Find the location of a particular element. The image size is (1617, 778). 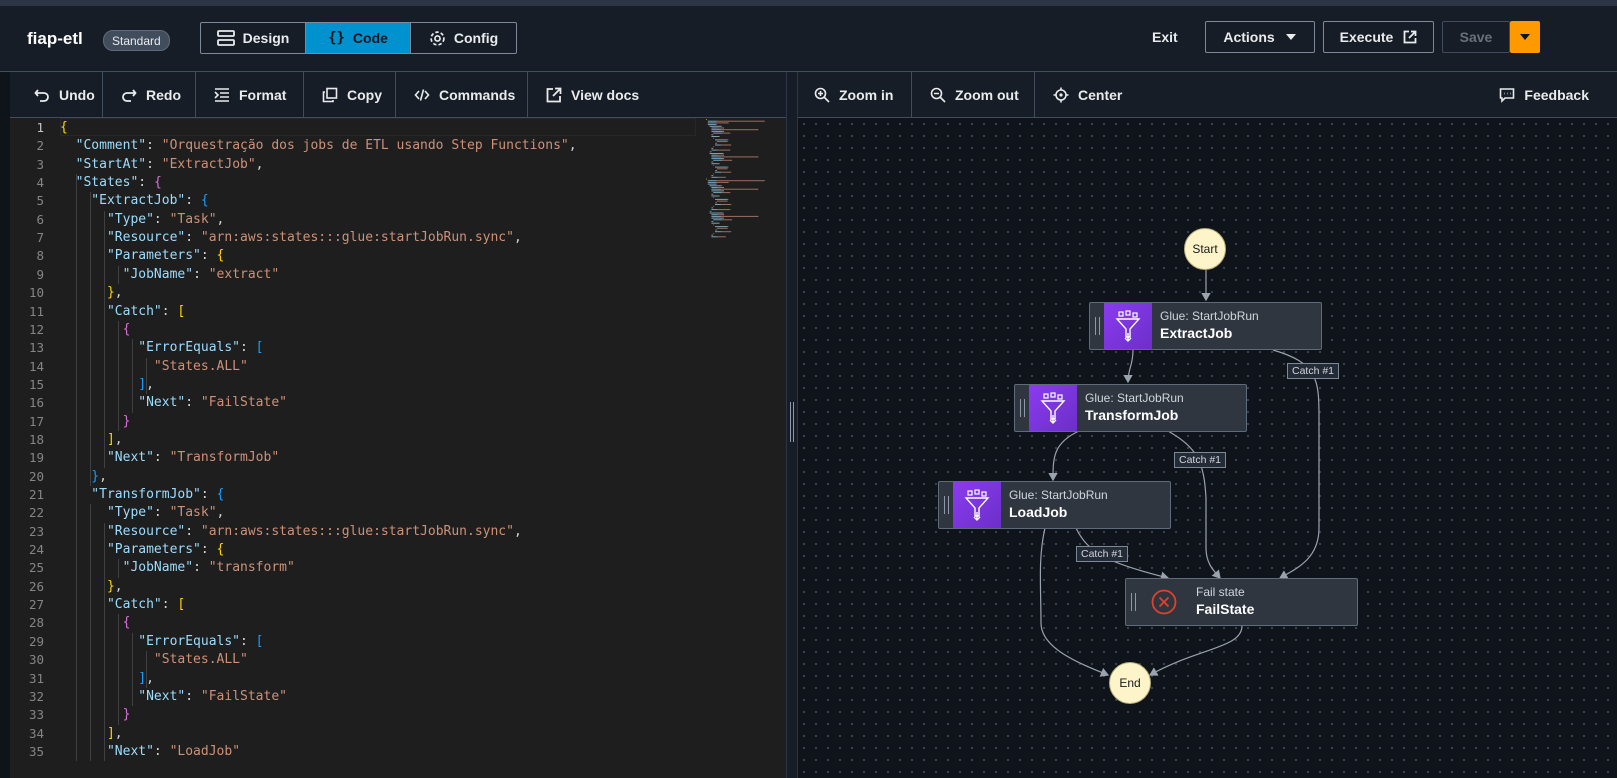

redo-icon is located at coordinates (129, 95).